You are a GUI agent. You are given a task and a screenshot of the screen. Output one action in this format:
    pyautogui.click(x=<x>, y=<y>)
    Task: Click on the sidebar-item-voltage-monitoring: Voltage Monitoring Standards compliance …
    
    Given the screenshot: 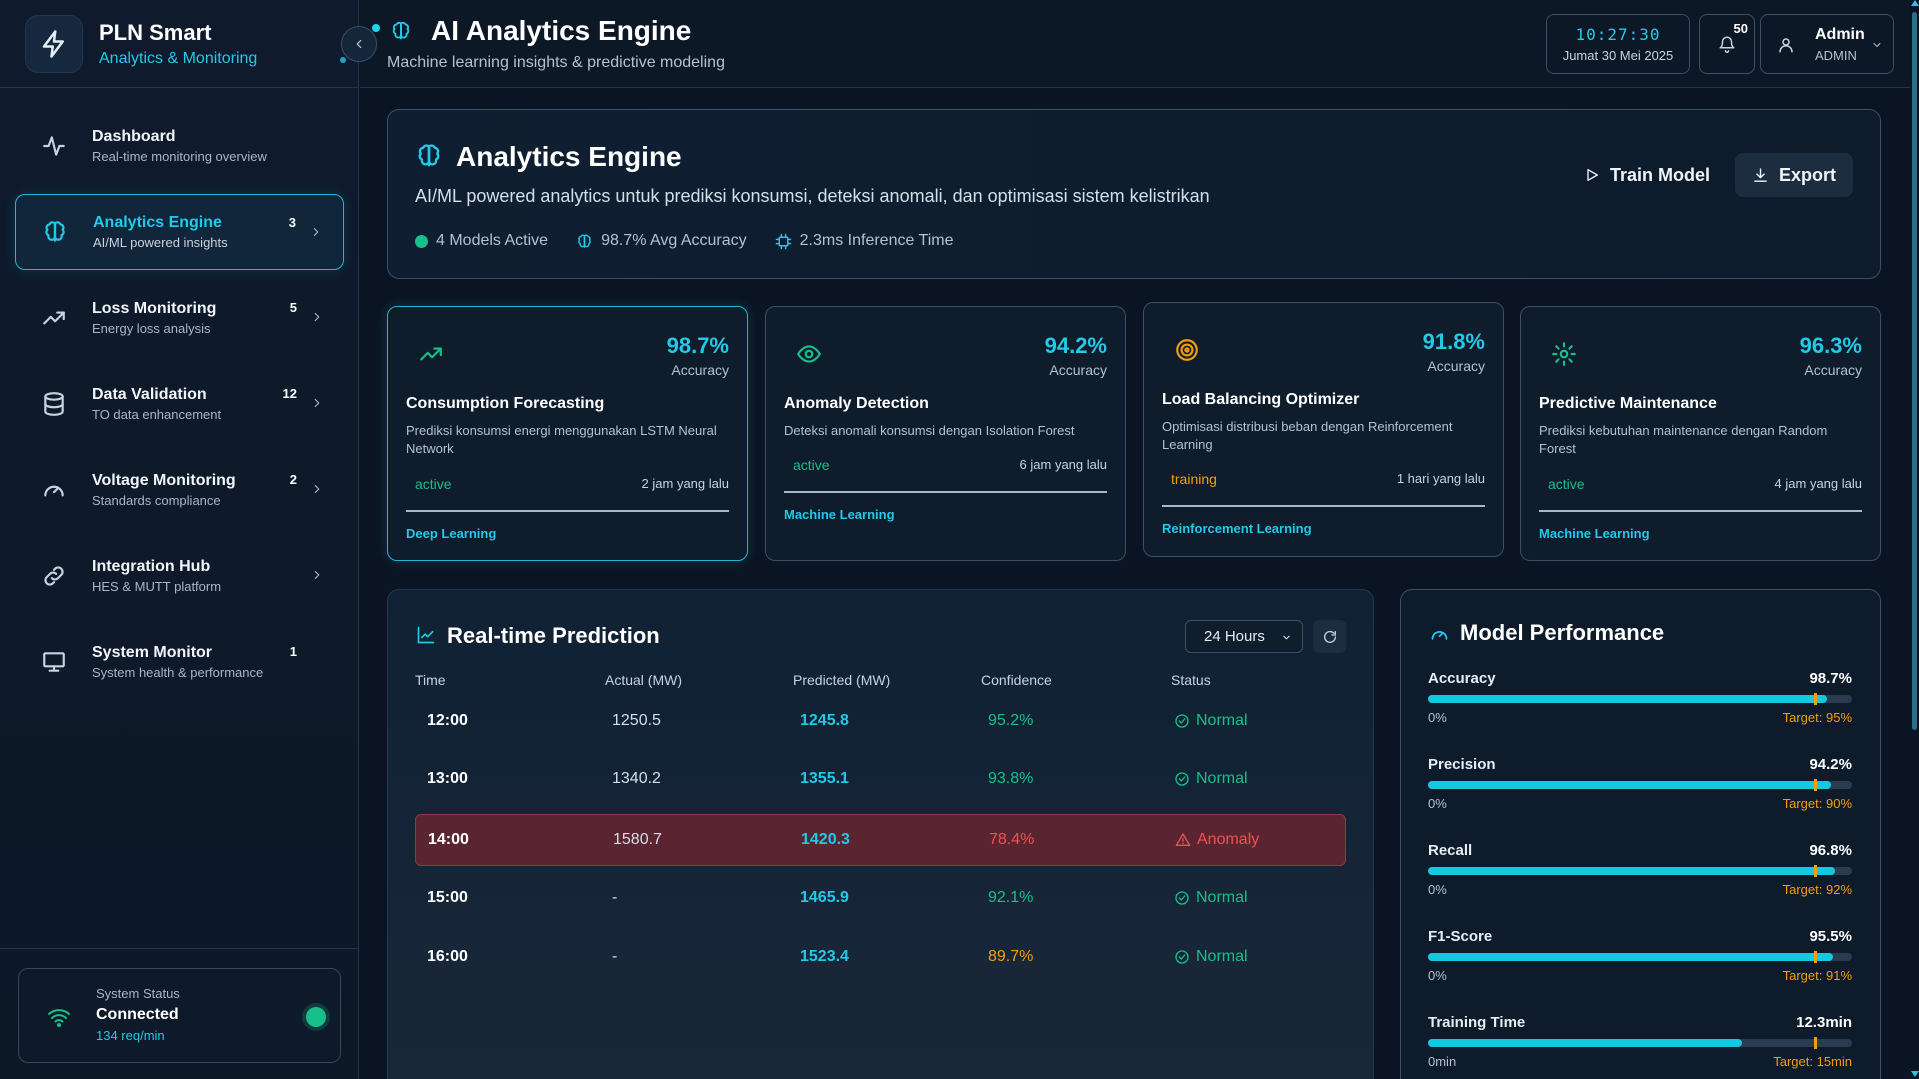 What is the action you would take?
    pyautogui.click(x=179, y=490)
    